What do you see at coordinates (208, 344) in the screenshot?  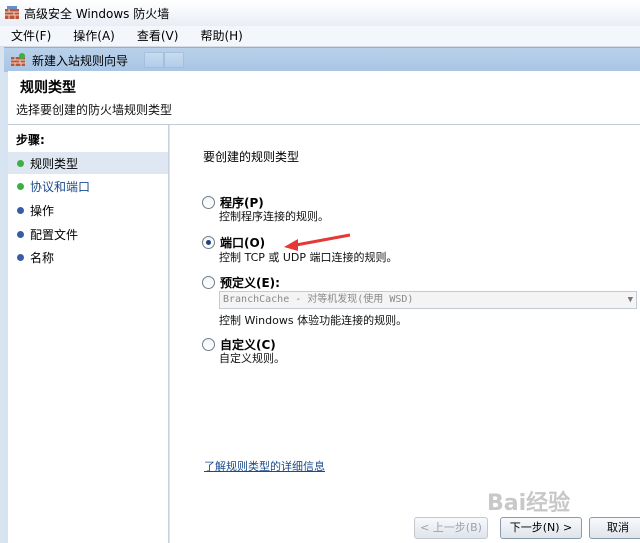 I see `radio-custom` at bounding box center [208, 344].